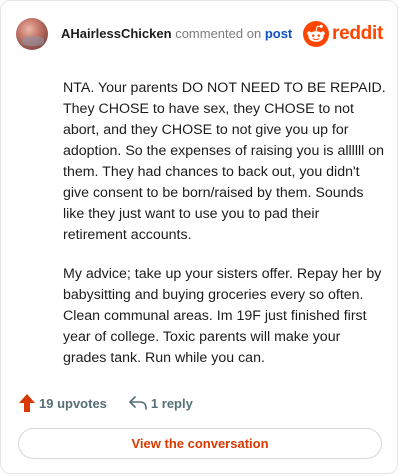  What do you see at coordinates (138, 403) in the screenshot?
I see `reply-arrow-icon` at bounding box center [138, 403].